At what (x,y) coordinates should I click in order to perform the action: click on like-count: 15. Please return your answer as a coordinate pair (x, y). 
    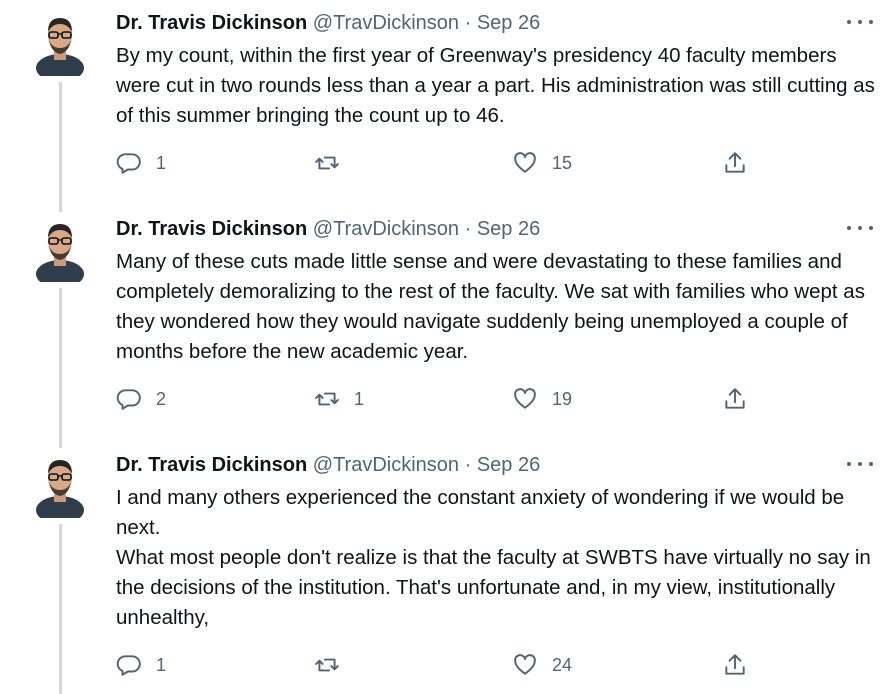
    Looking at the image, I should click on (562, 162).